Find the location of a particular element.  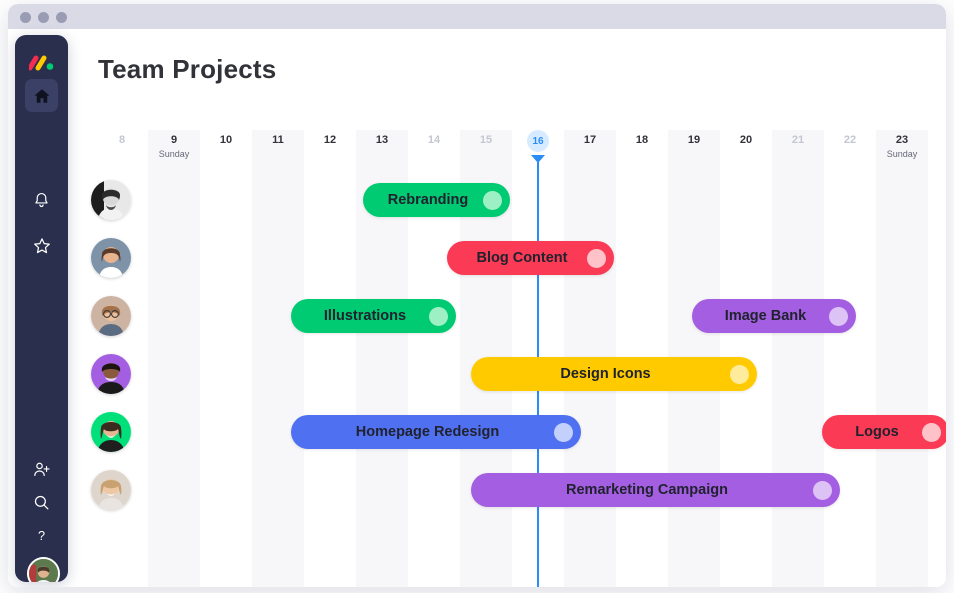

date-header-cell: 12 is located at coordinates (330, 138).